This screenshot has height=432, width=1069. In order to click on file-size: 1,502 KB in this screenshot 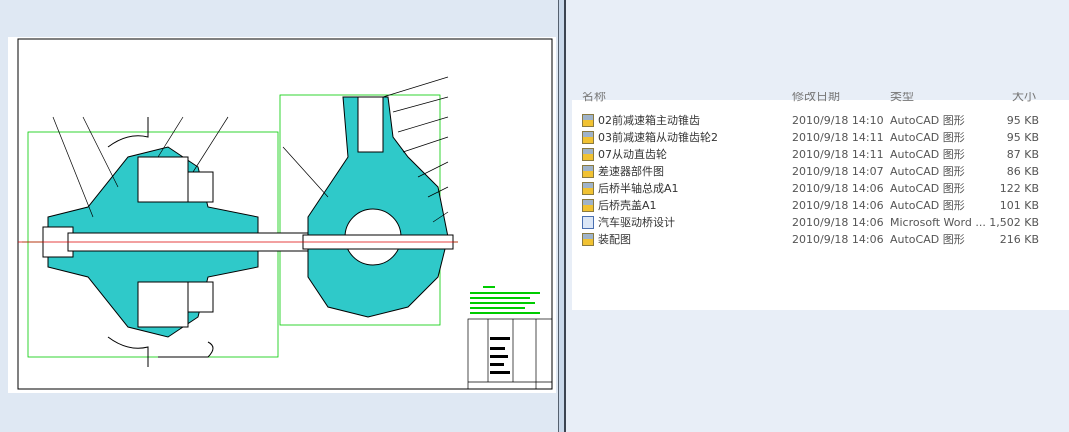, I will do `click(1014, 222)`.